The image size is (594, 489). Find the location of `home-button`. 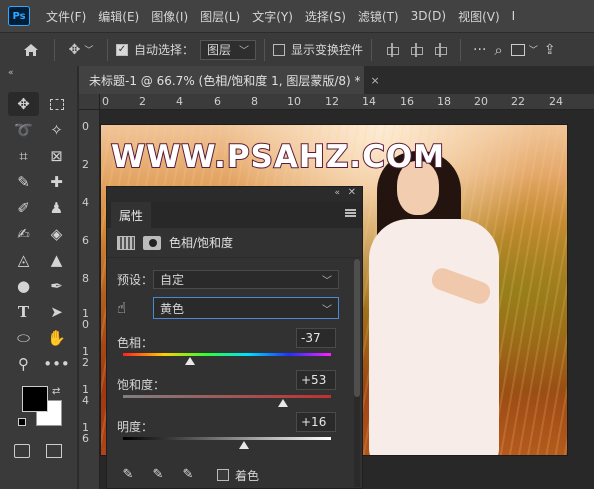

home-button is located at coordinates (31, 50).